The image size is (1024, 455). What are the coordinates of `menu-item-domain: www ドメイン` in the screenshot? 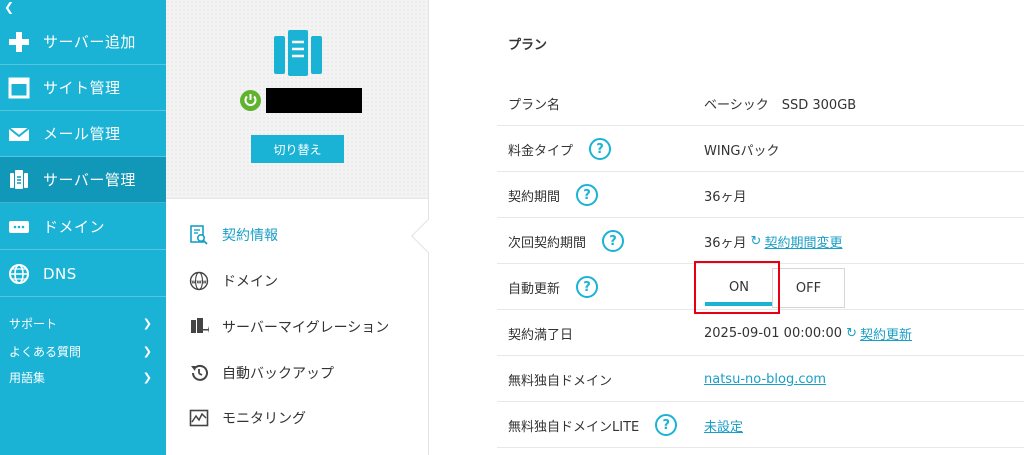 It's located at (297, 281).